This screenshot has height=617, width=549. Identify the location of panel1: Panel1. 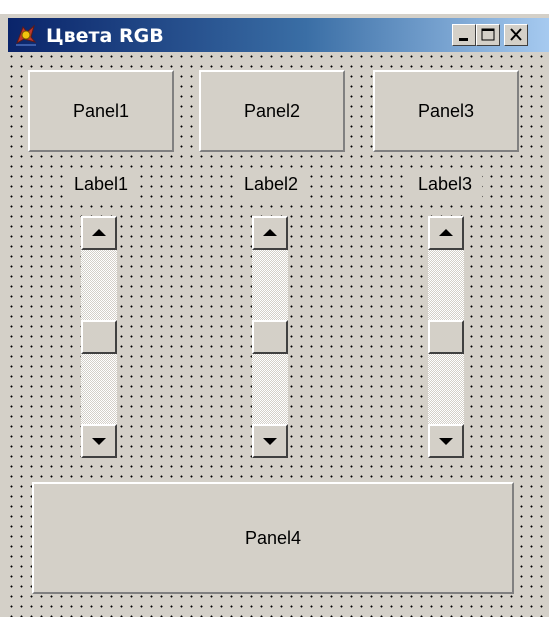
(101, 111).